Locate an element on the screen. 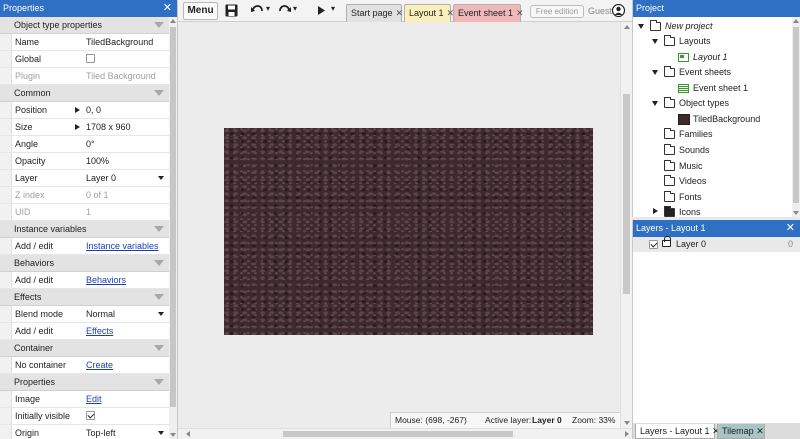 The image size is (800, 439). property-value: Top-left is located at coordinates (127, 432).